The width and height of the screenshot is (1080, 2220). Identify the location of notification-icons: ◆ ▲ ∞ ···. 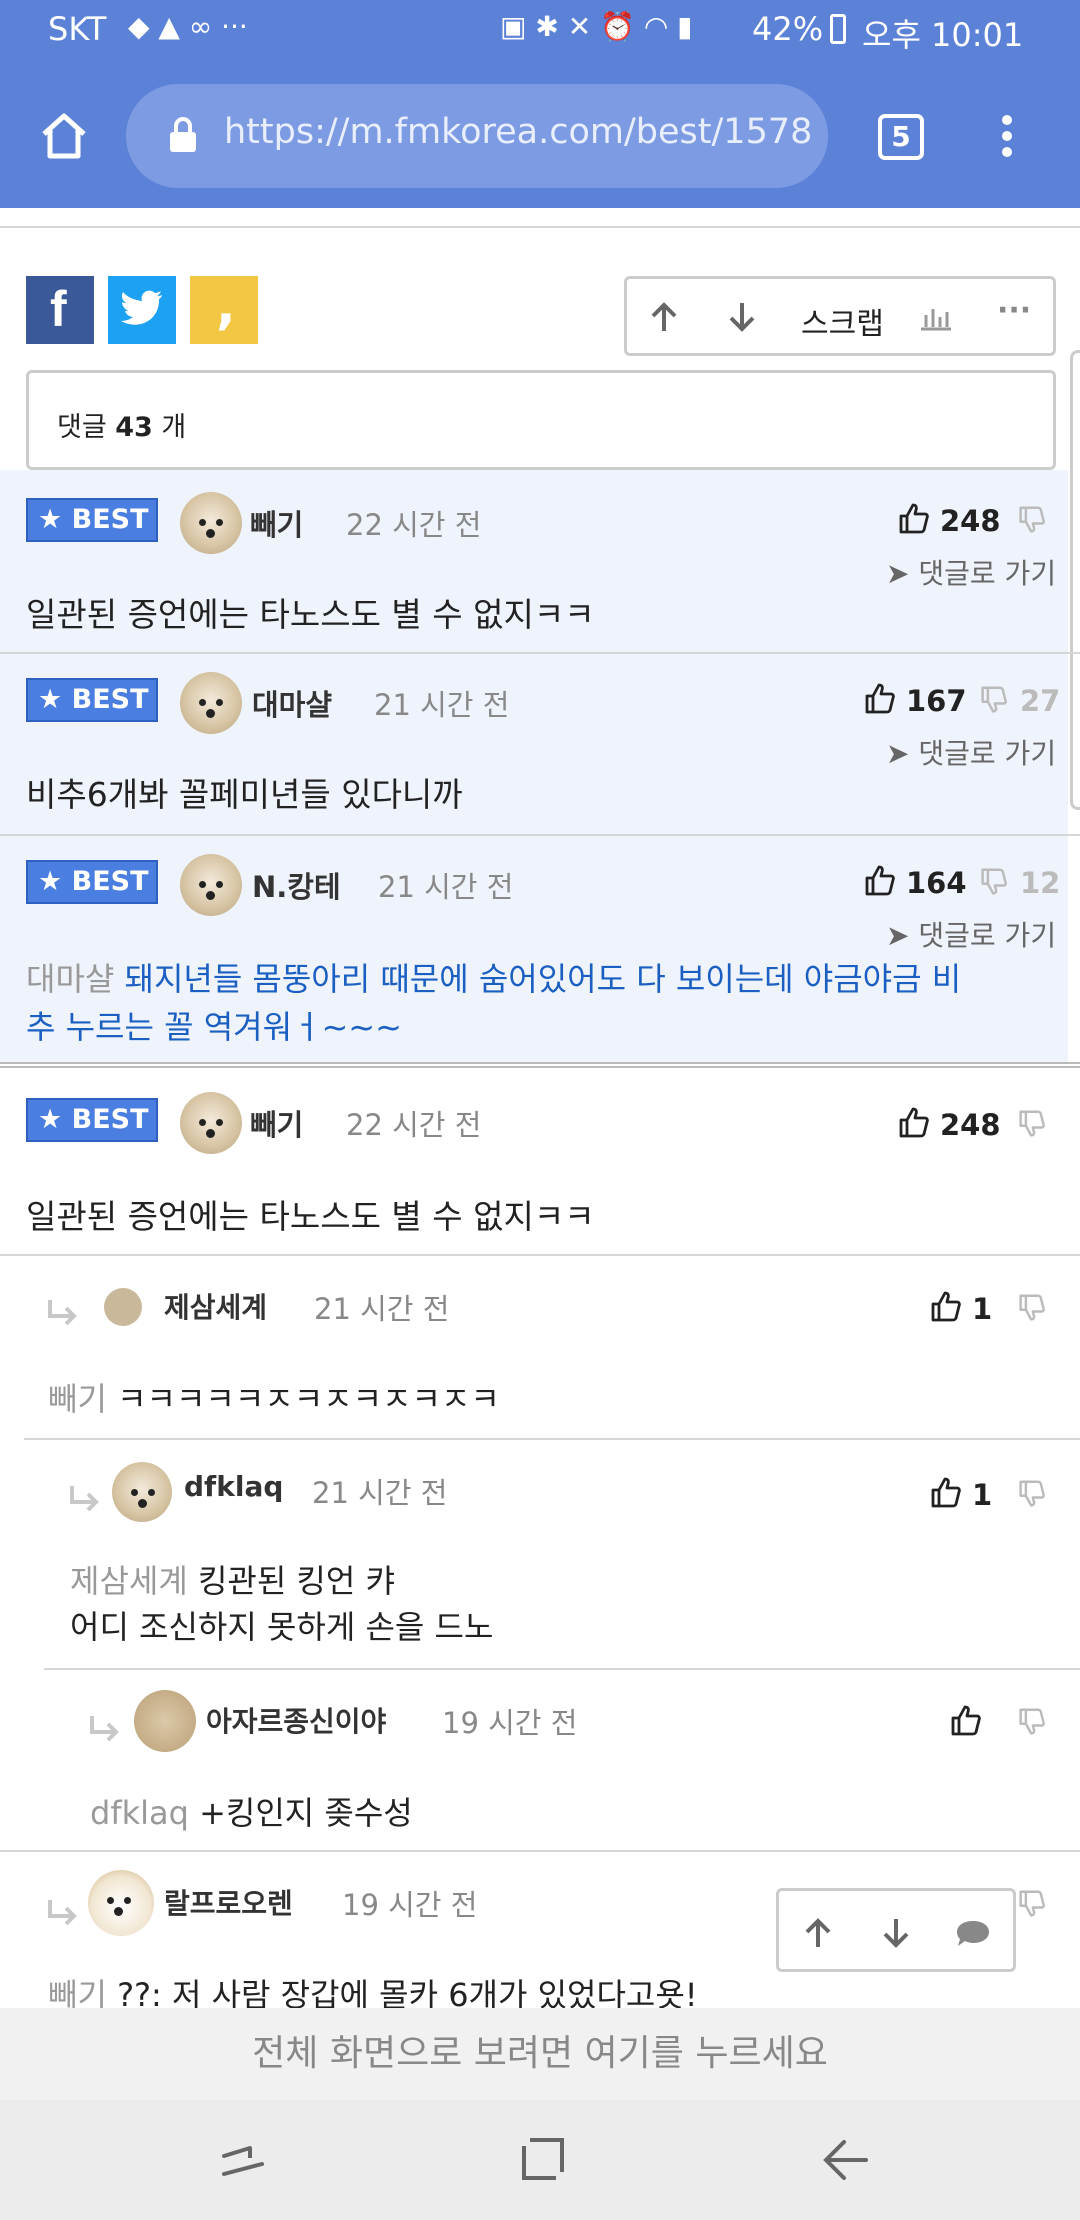
(188, 26).